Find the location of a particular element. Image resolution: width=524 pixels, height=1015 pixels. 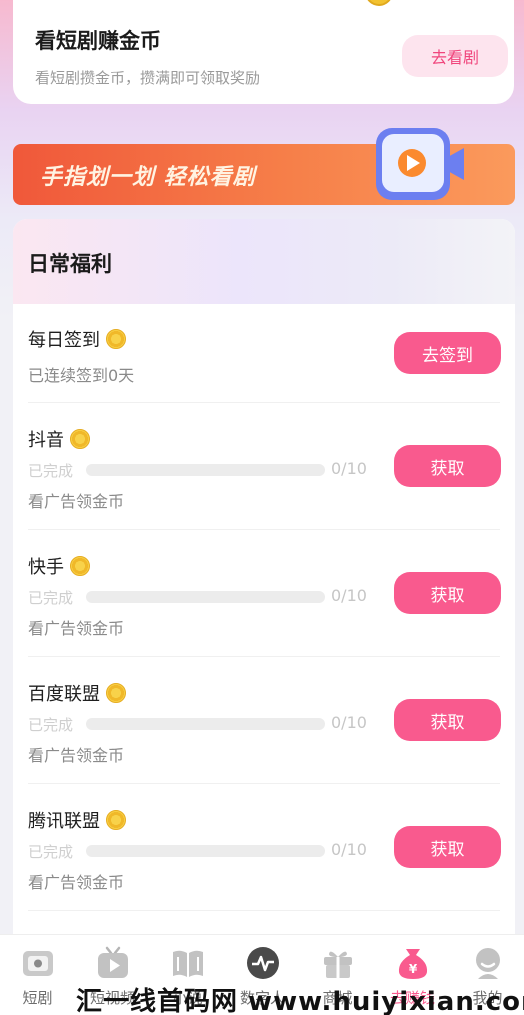

money-bag-icon: ¥ is located at coordinates (413, 964).